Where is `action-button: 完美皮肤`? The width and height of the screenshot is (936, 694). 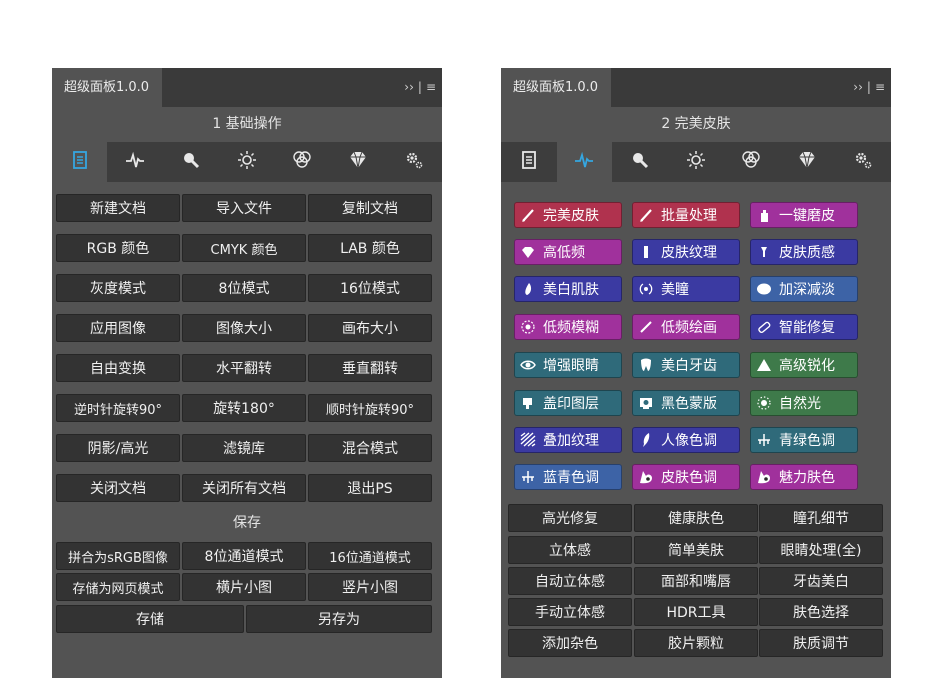 action-button: 完美皮肤 is located at coordinates (568, 215).